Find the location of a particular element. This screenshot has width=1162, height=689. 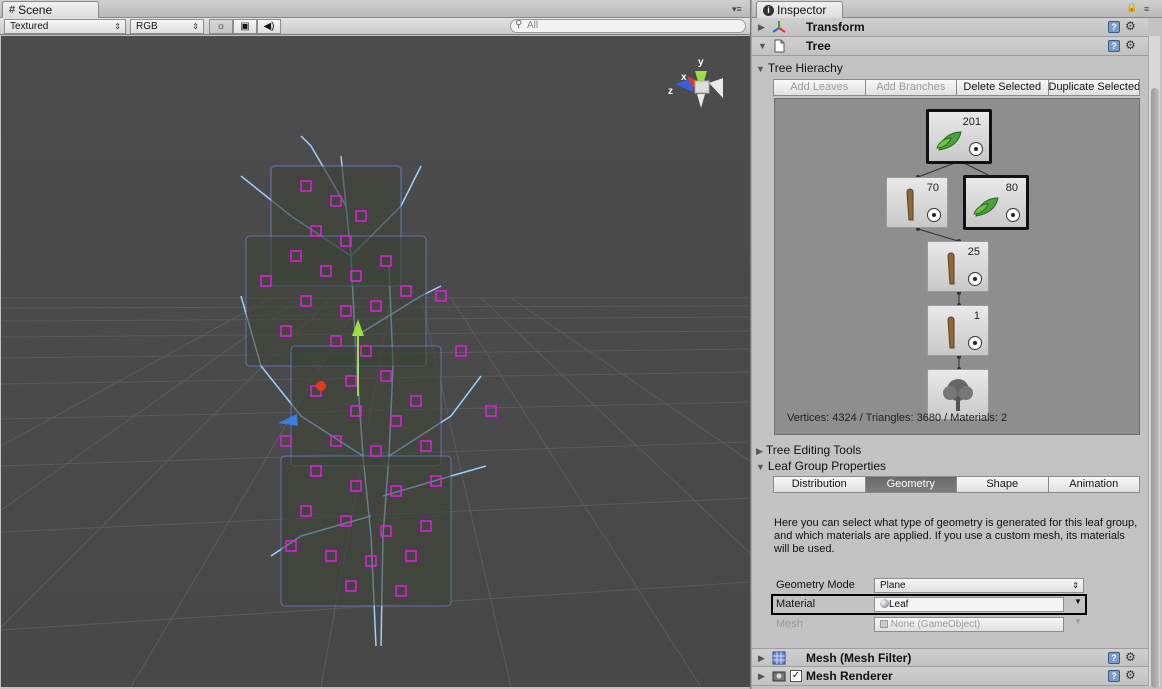

add-branches-button: Add Branches is located at coordinates (910, 87).